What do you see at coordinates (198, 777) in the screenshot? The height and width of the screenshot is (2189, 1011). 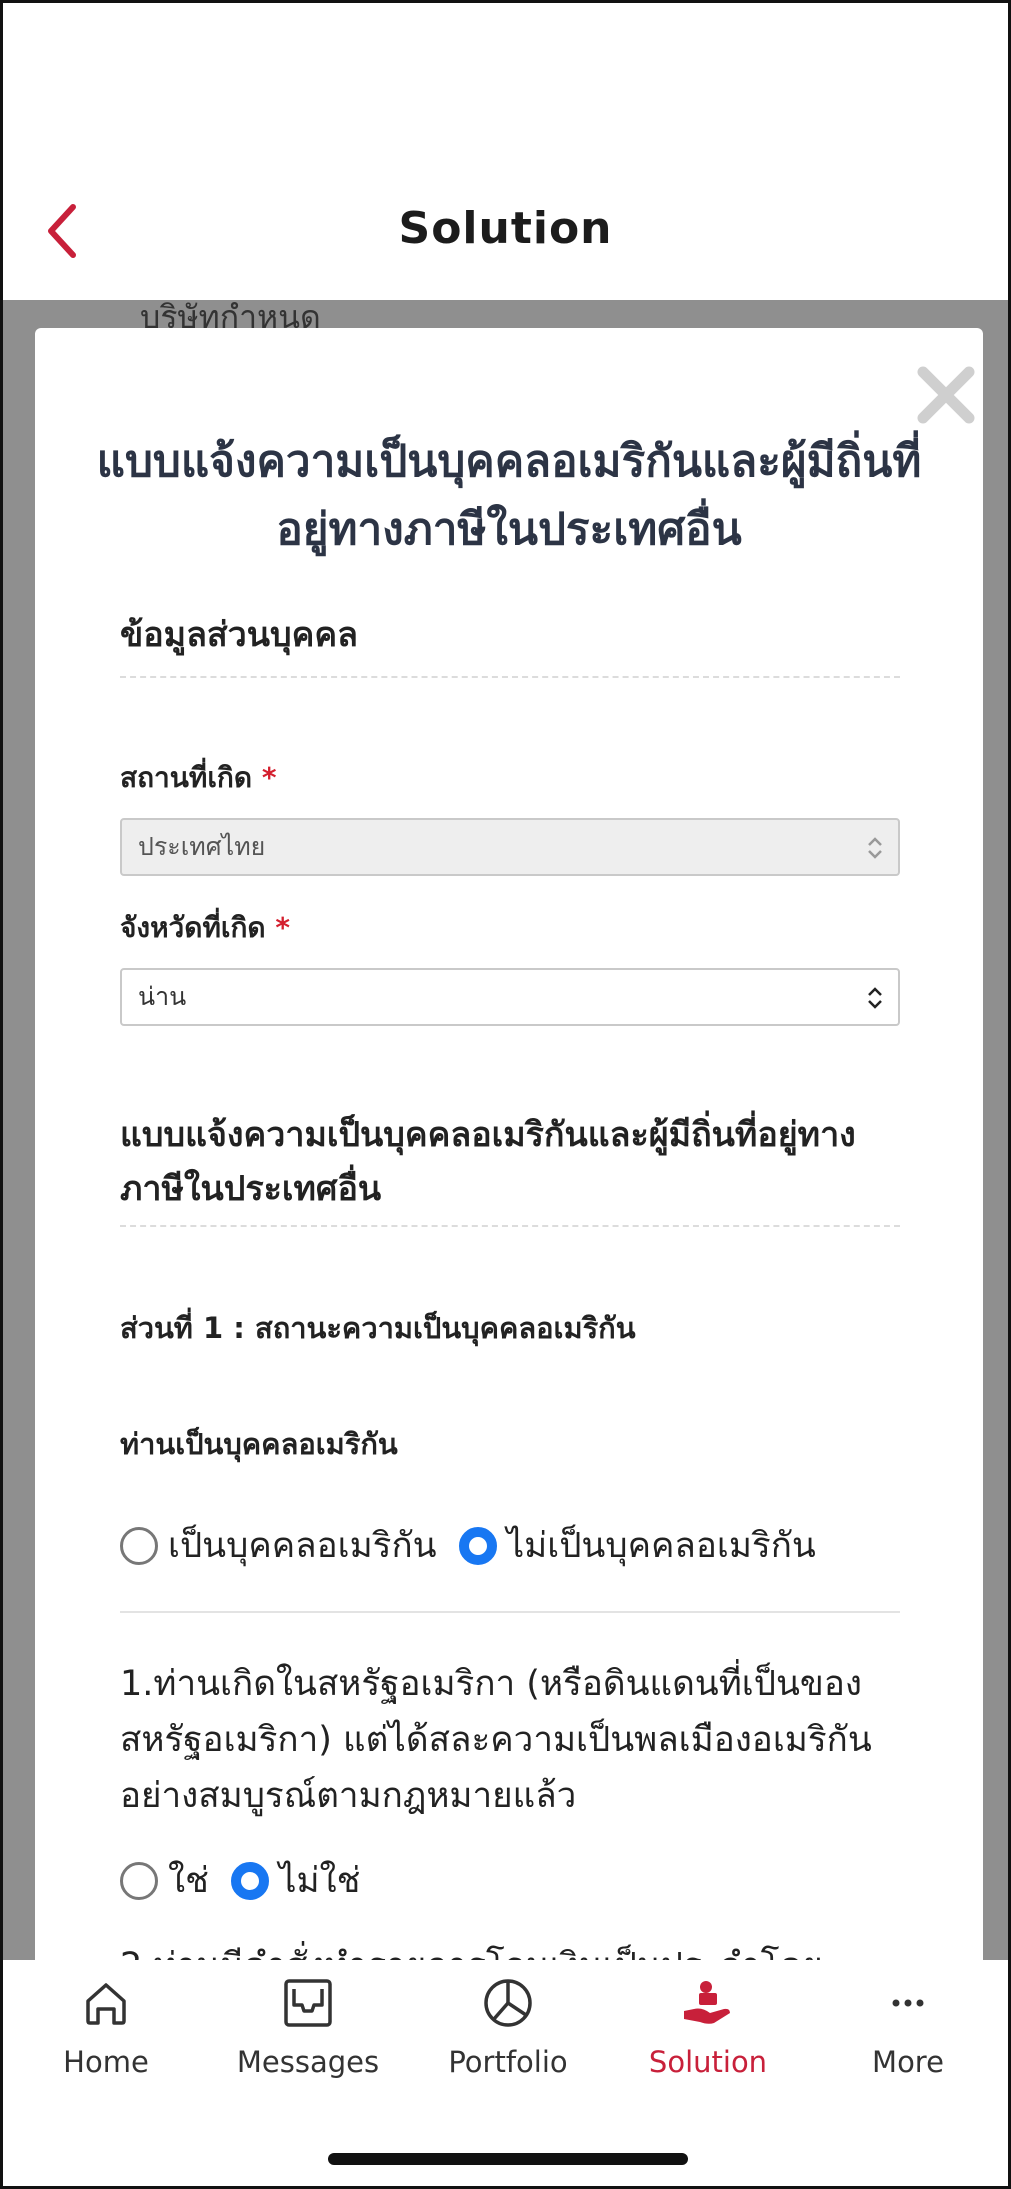 I see `birth-place-label: สถานที่เกิด *` at bounding box center [198, 777].